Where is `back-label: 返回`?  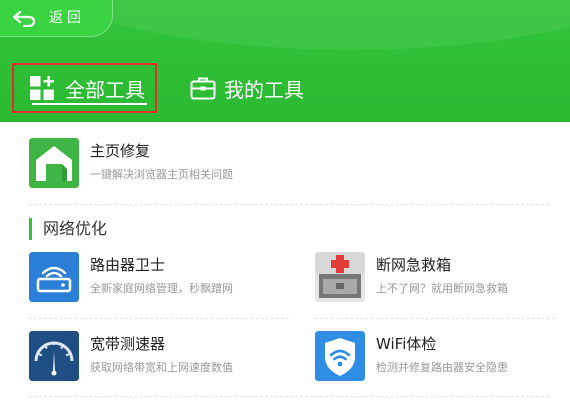
back-label: 返回 is located at coordinates (67, 18).